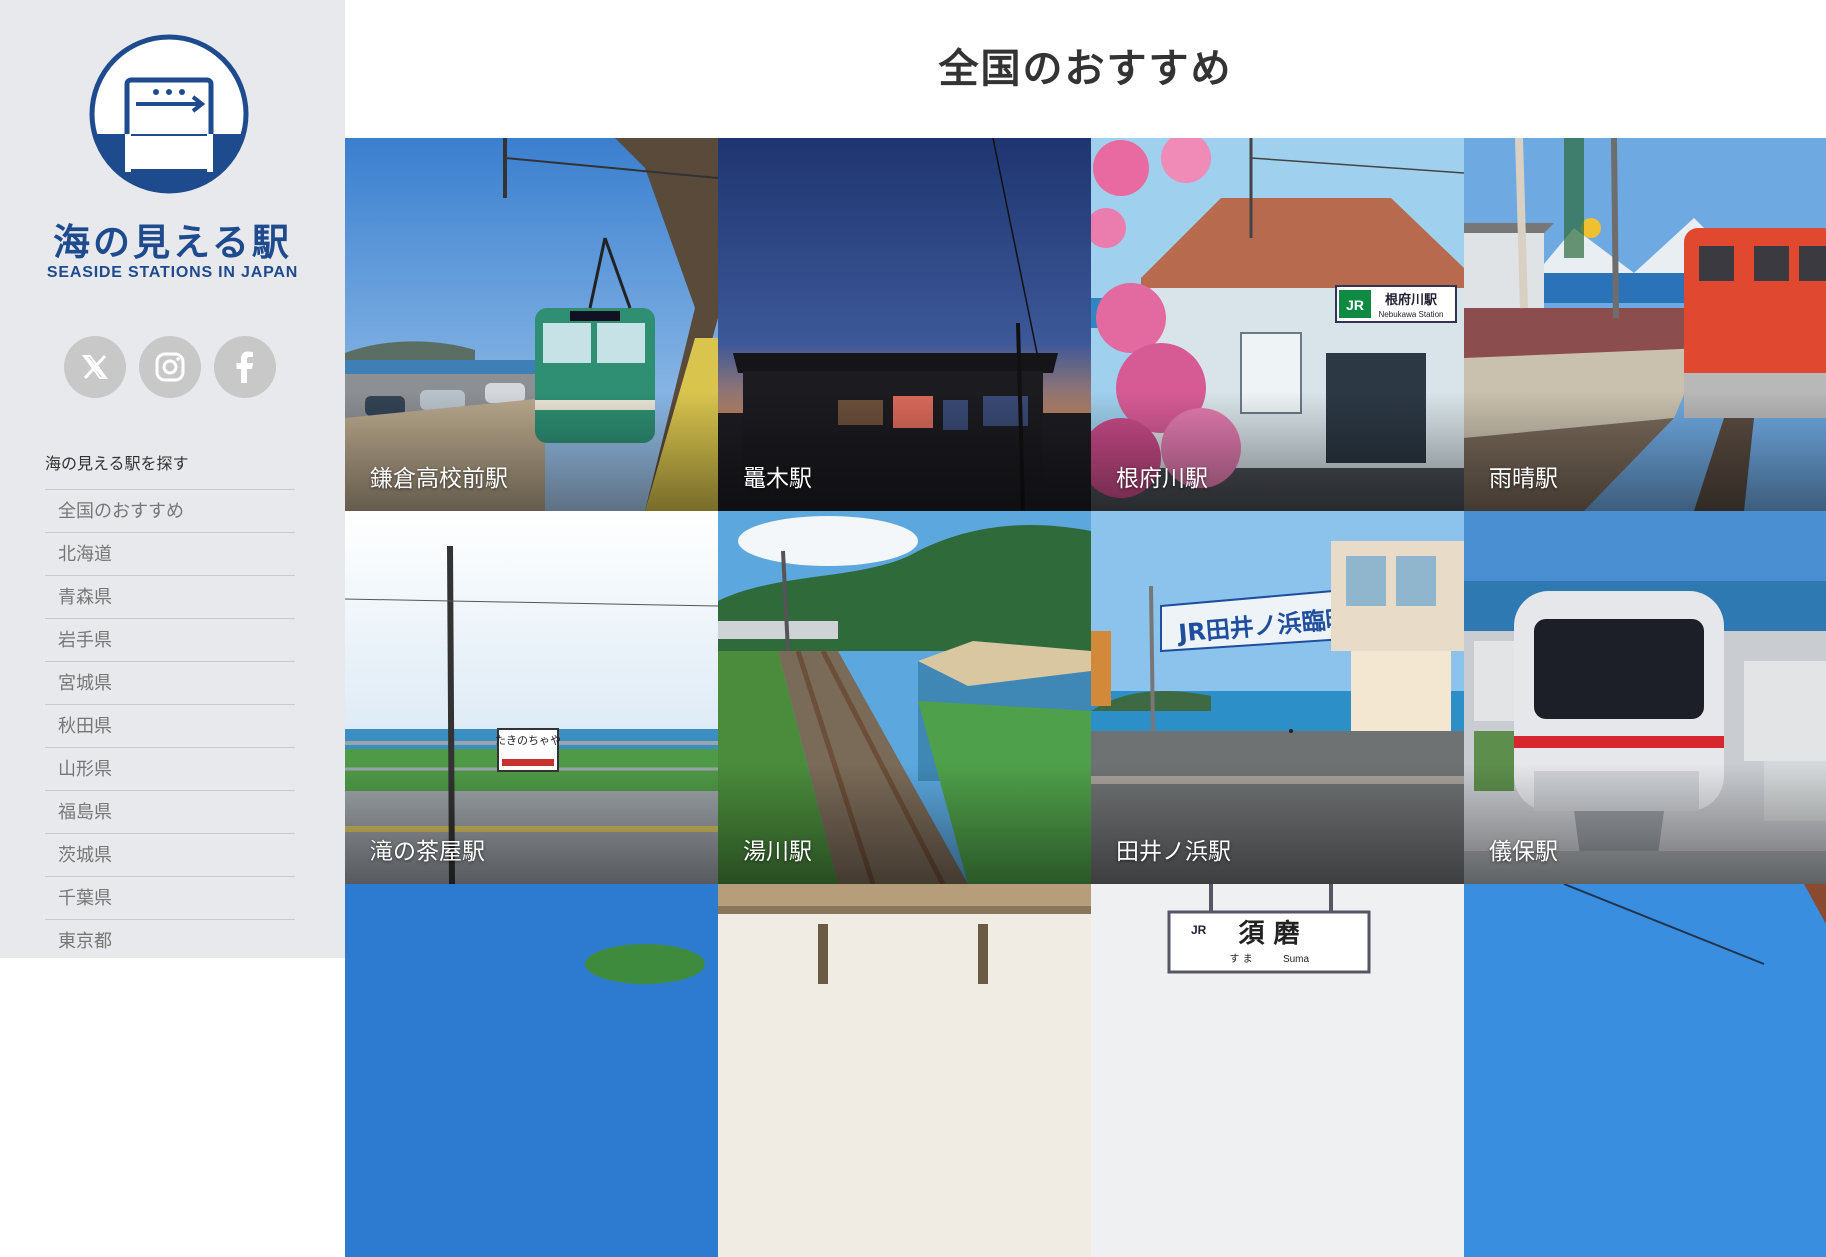  Describe the element at coordinates (1162, 476) in the screenshot. I see `station-name: 根府川駅` at that location.